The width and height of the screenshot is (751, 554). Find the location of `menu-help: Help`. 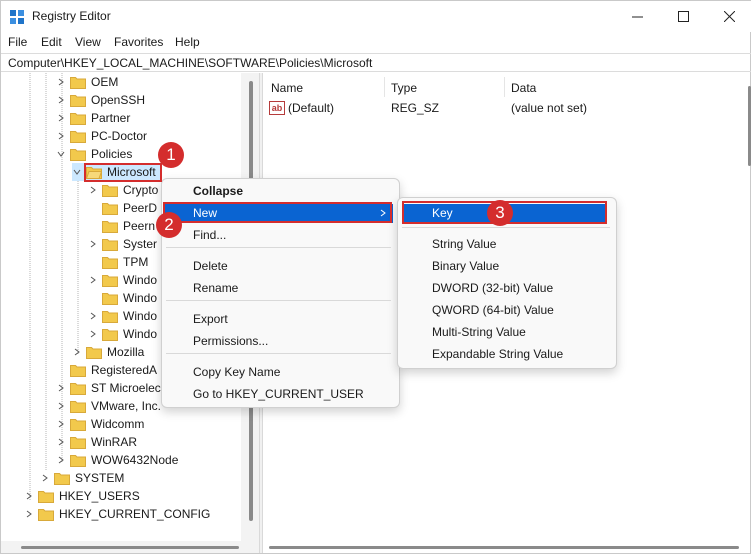

menu-help: Help is located at coordinates (187, 42).